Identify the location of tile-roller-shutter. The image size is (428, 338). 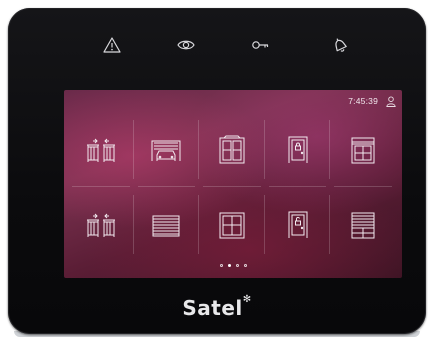
(167, 224).